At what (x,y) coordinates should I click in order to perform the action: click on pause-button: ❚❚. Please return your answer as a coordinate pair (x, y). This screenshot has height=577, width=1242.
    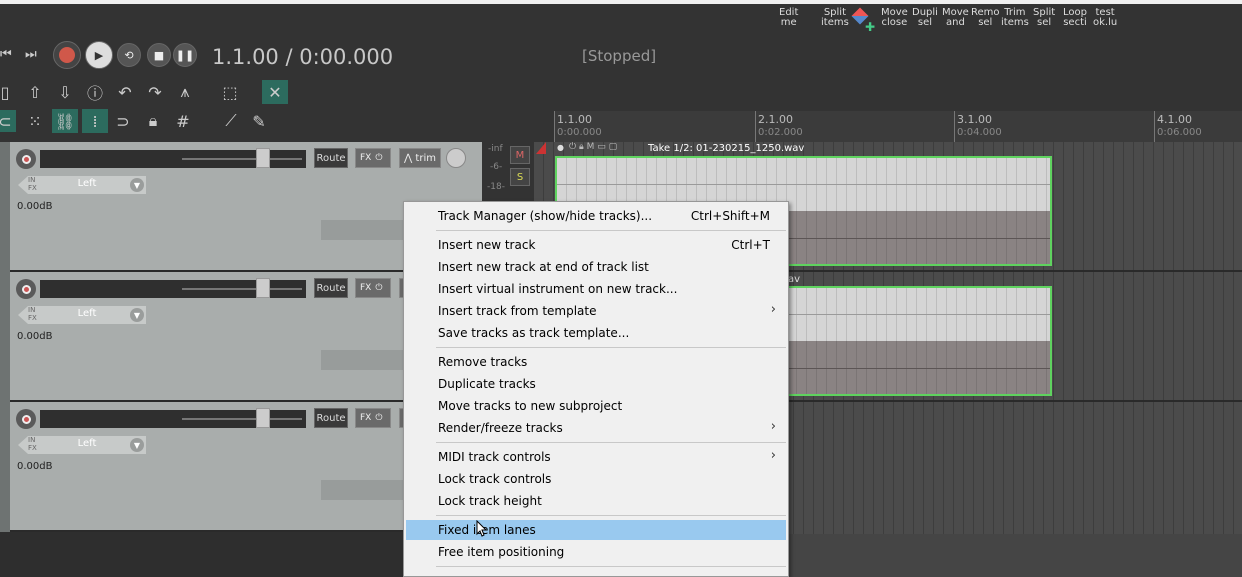
    Looking at the image, I should click on (185, 55).